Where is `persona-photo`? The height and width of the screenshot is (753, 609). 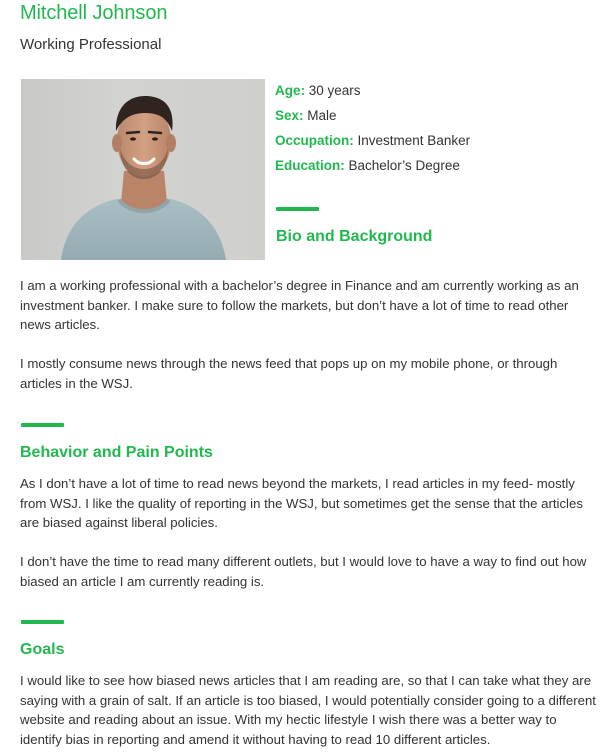 persona-photo is located at coordinates (143, 169).